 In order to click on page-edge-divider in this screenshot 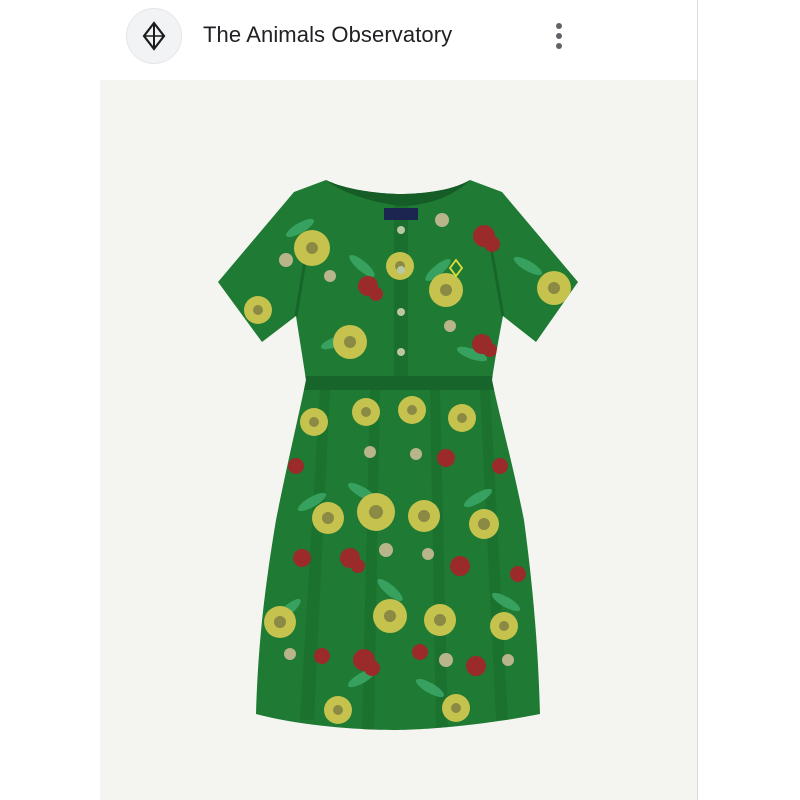, I will do `click(697, 400)`.